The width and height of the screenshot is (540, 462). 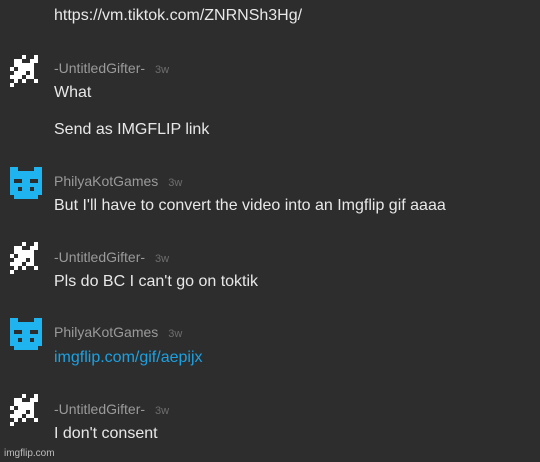 I want to click on message-text: https://vm.tiktok.com/ZNRNSh3Hg/, so click(x=178, y=15).